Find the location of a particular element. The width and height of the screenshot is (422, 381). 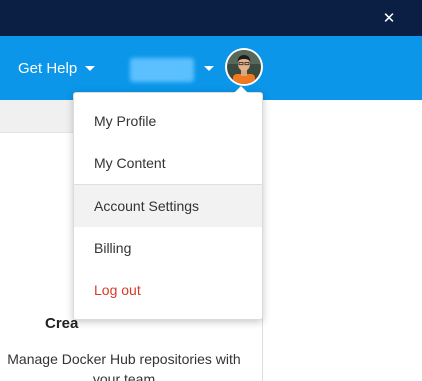

menu-item-log-out: Log out is located at coordinates (168, 290).